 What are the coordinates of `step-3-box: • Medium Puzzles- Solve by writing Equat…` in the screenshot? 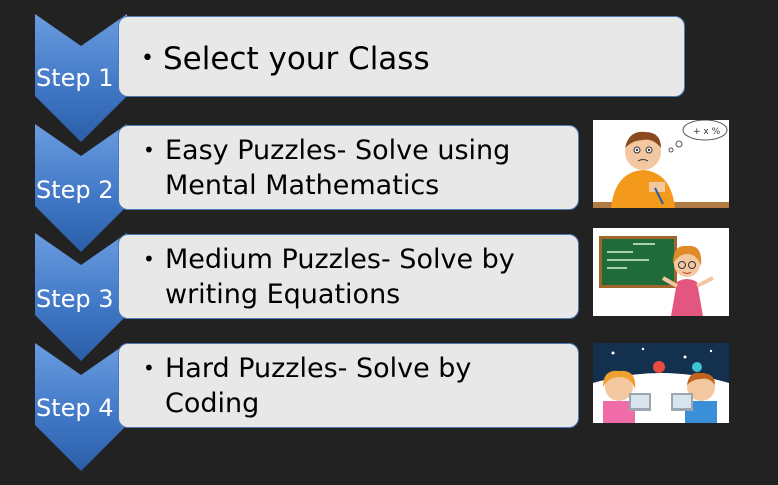 It's located at (348, 276).